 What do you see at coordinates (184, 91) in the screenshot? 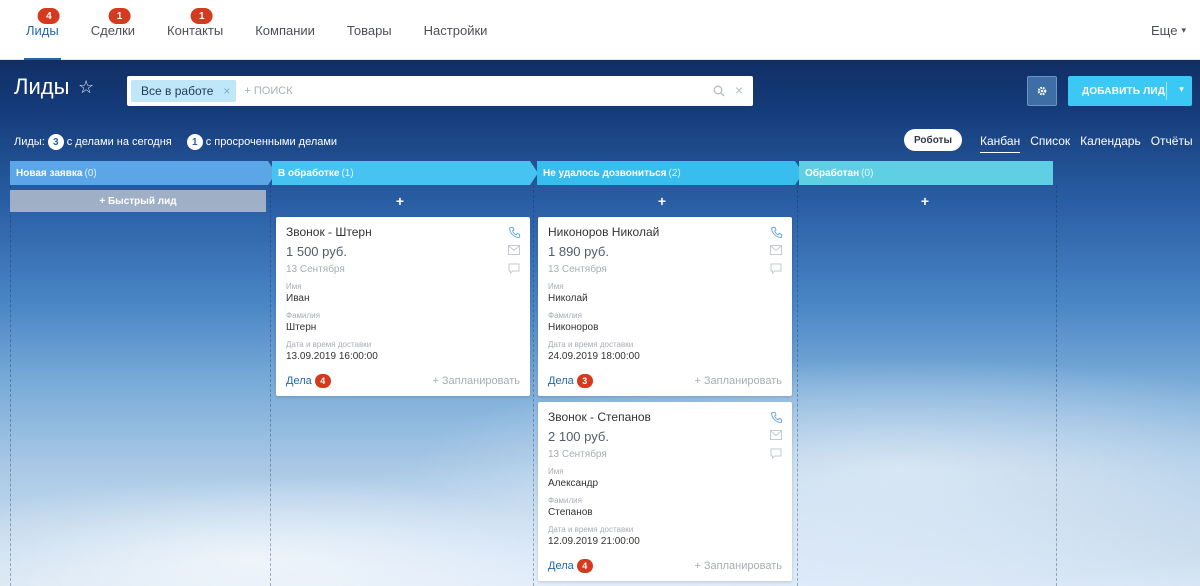
I see `filter-chip: Все в работе ×` at bounding box center [184, 91].